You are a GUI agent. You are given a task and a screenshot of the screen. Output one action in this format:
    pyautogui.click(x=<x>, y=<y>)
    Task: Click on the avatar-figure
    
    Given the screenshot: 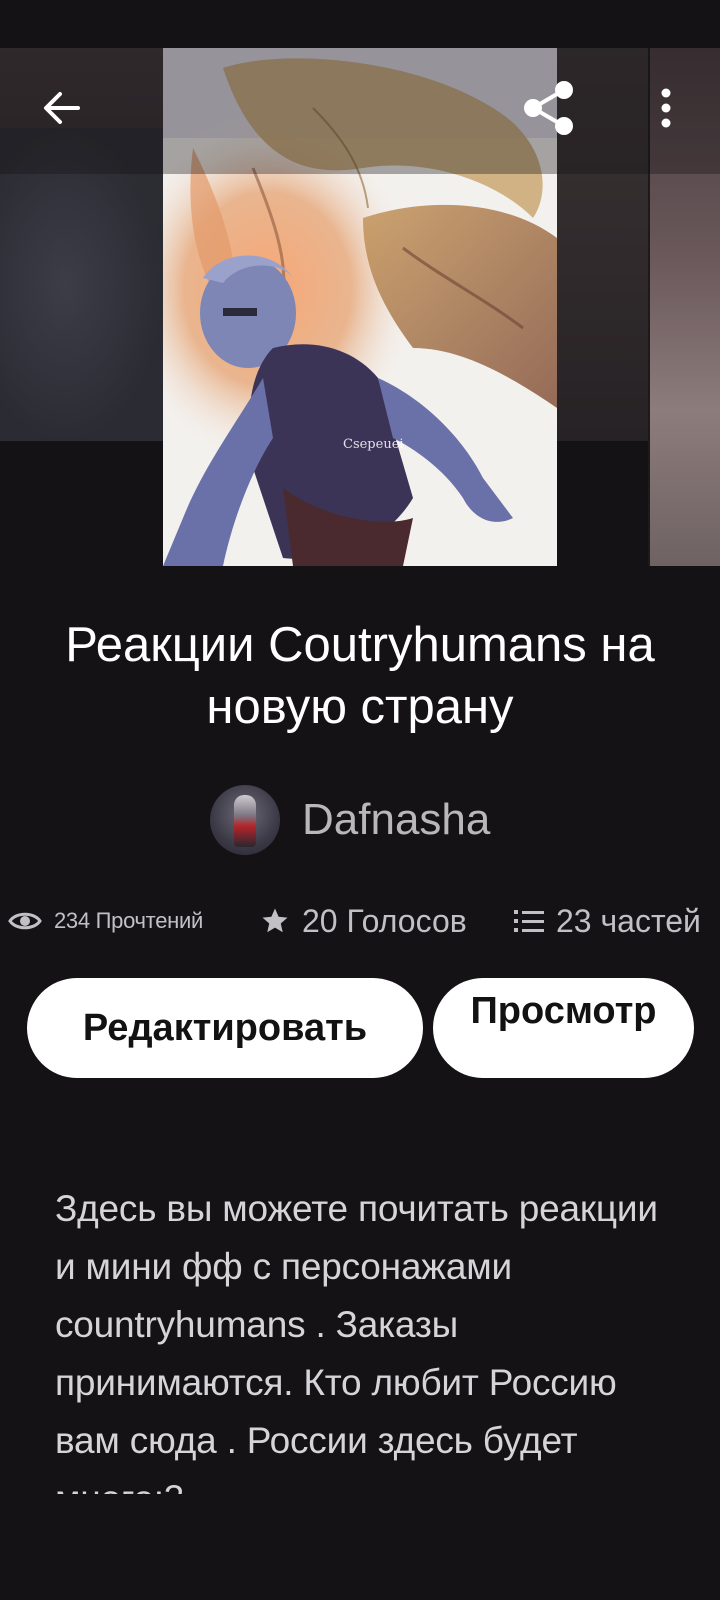 What is the action you would take?
    pyautogui.click(x=245, y=821)
    